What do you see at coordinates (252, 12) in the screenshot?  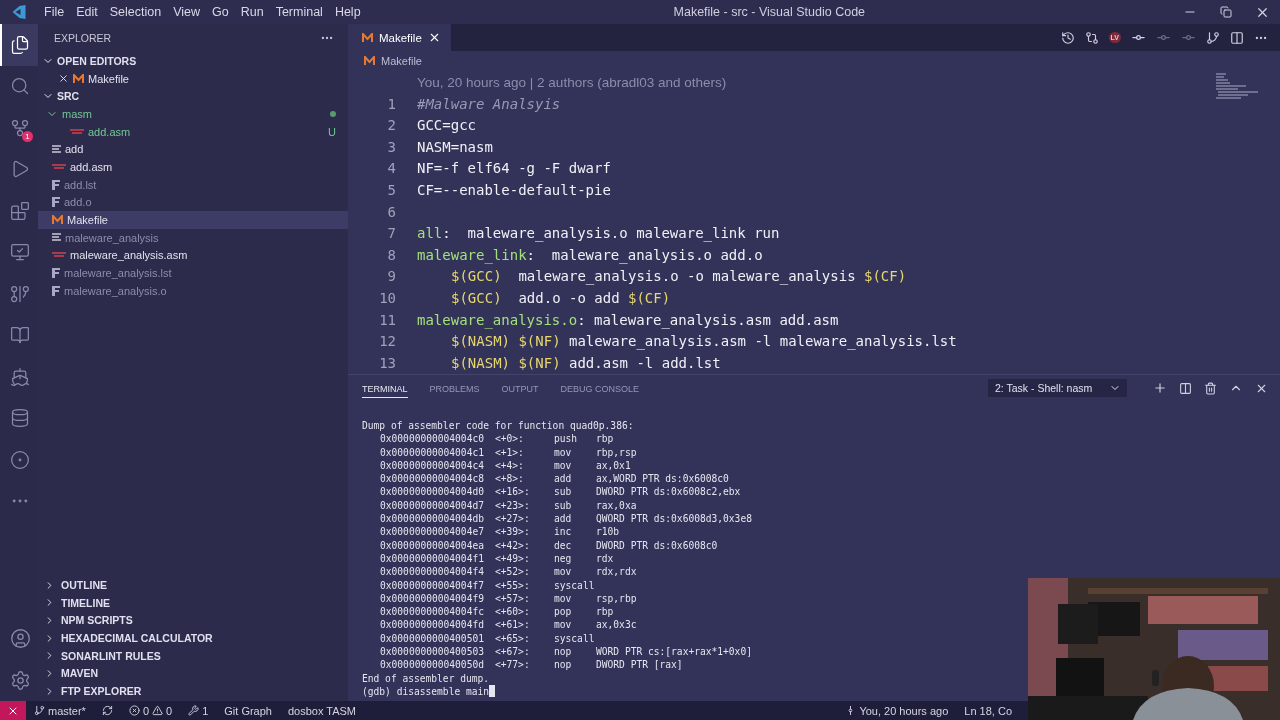 I see `menu-item: Run` at bounding box center [252, 12].